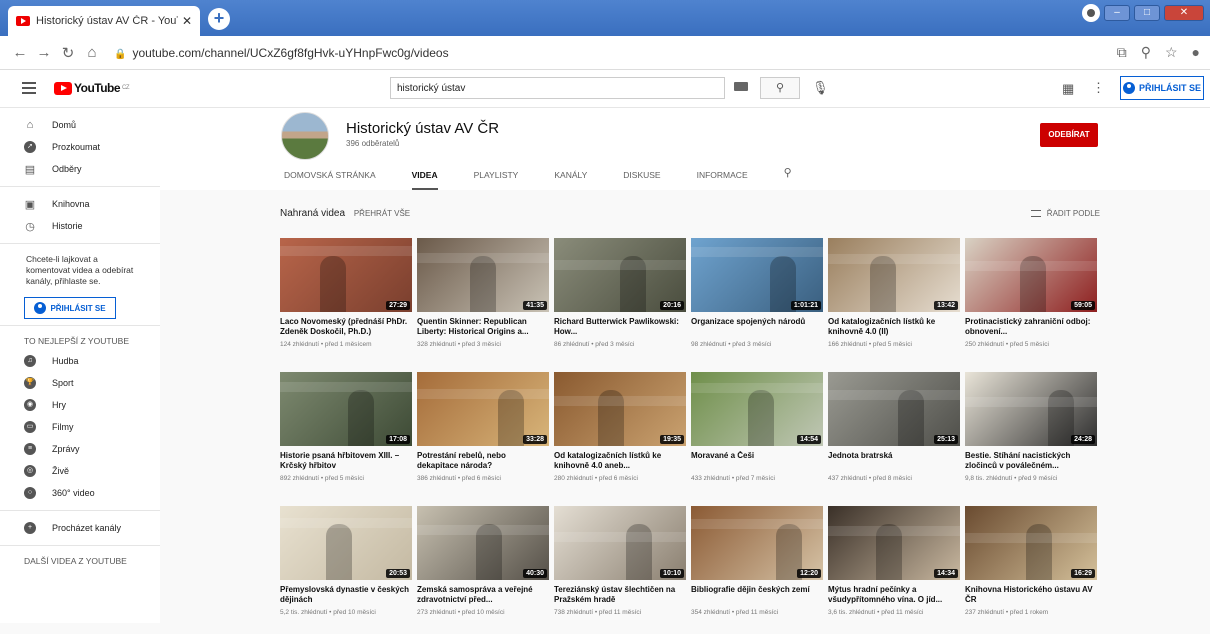  I want to click on sidebar-item-history: ◷ Historie, so click(80, 226).